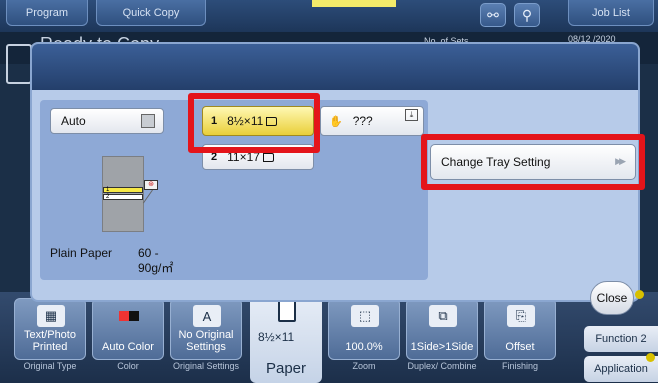  What do you see at coordinates (527, 15) in the screenshot?
I see `search-icon: ⚲` at bounding box center [527, 15].